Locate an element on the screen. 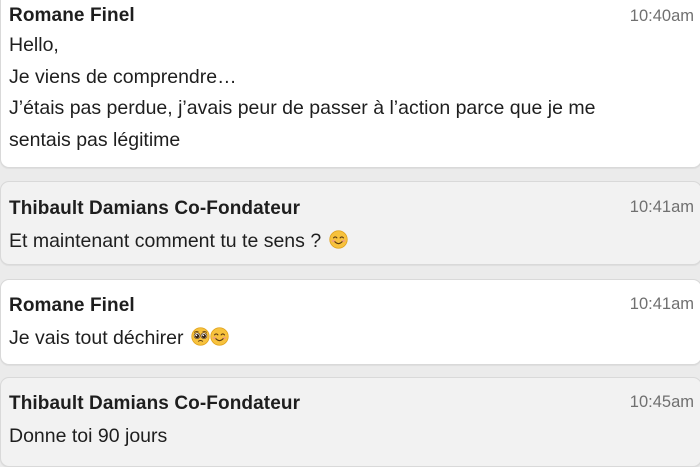 The width and height of the screenshot is (700, 467). message-body: Et maintenant comment tu te sens ? is located at coordinates (339, 242).